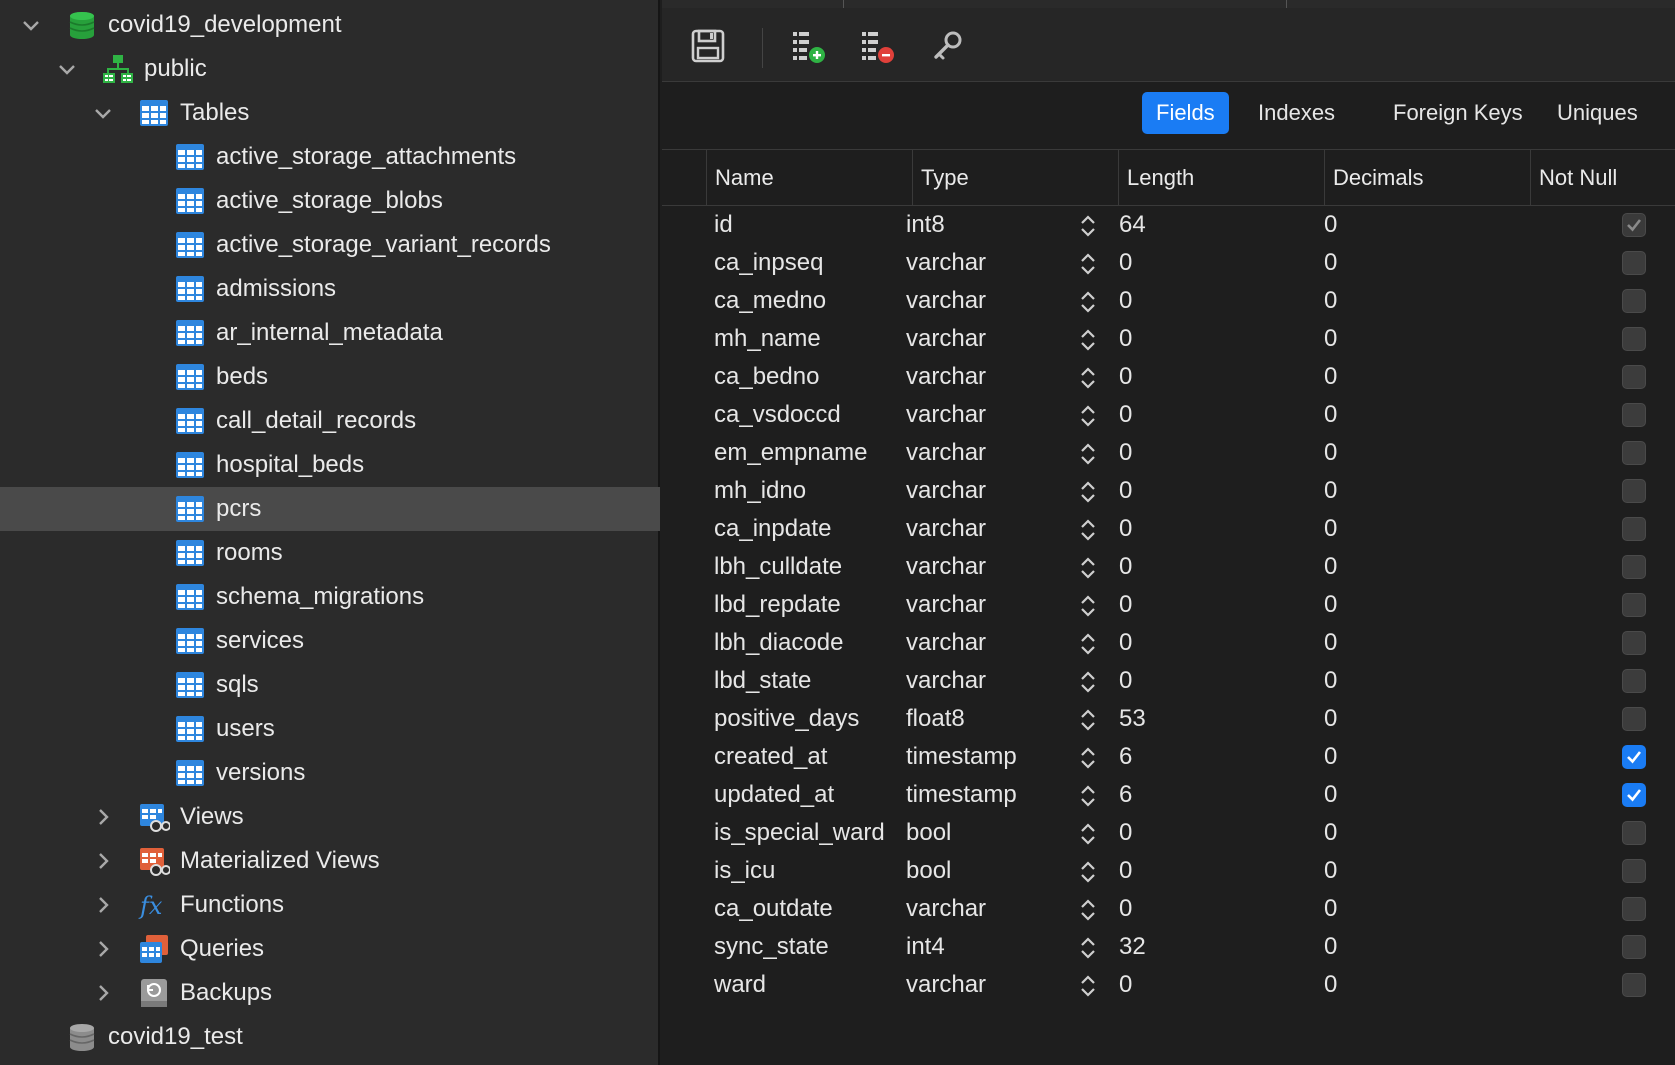 This screenshot has height=1065, width=1675. I want to click on field-name-cell: ca_inpdate, so click(772, 529).